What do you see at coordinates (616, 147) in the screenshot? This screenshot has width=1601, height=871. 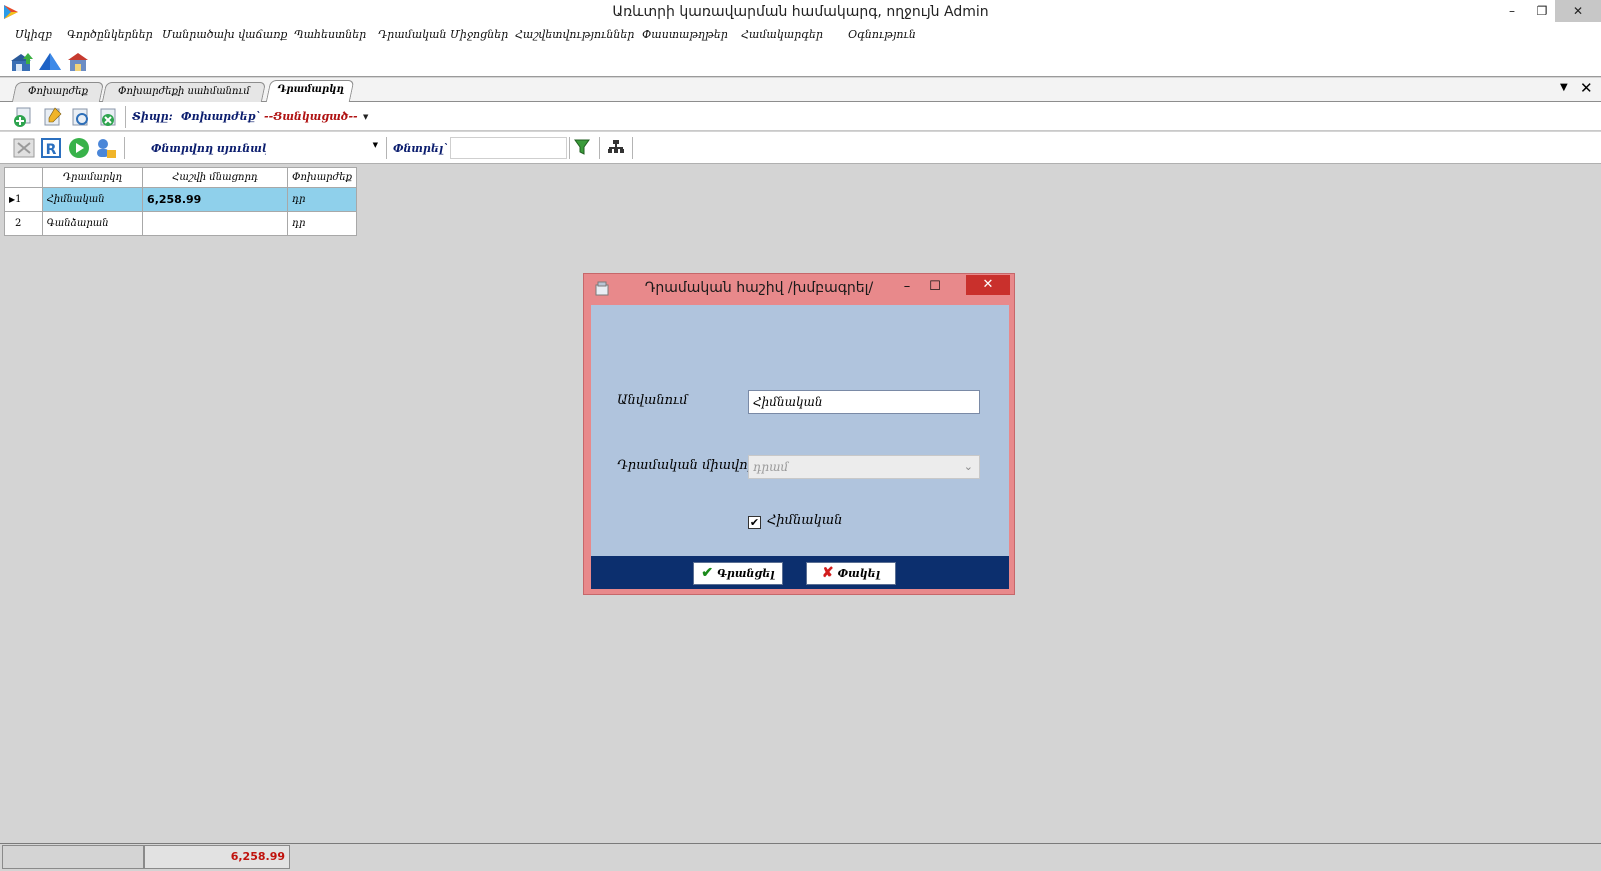 I see `hierarchy-icon` at bounding box center [616, 147].